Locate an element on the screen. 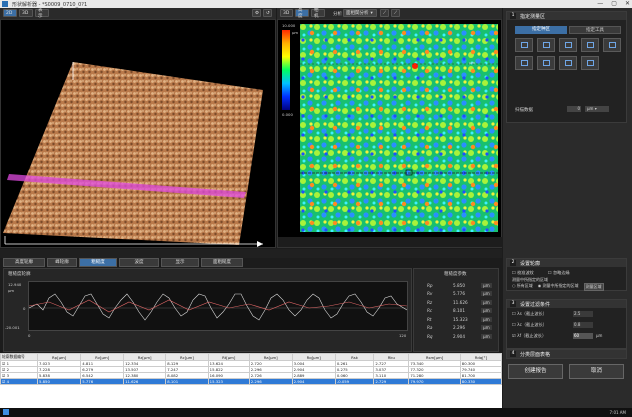 The image size is (632, 417). view-3d-toggle: 3D is located at coordinates (286, 13).